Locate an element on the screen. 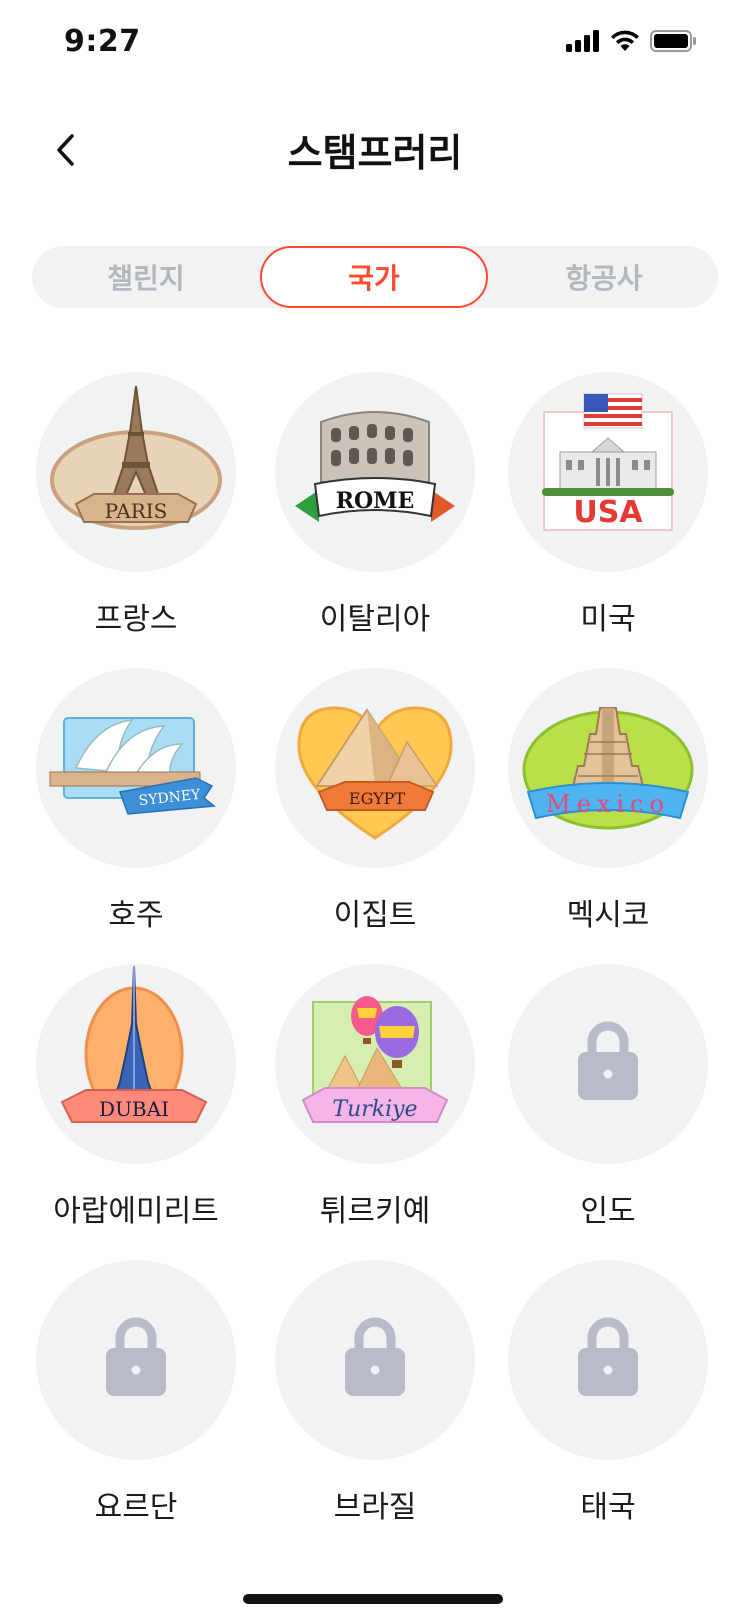 The width and height of the screenshot is (750, 1624). stamp-italy: ROME 이탈리아 is located at coordinates (375, 505).